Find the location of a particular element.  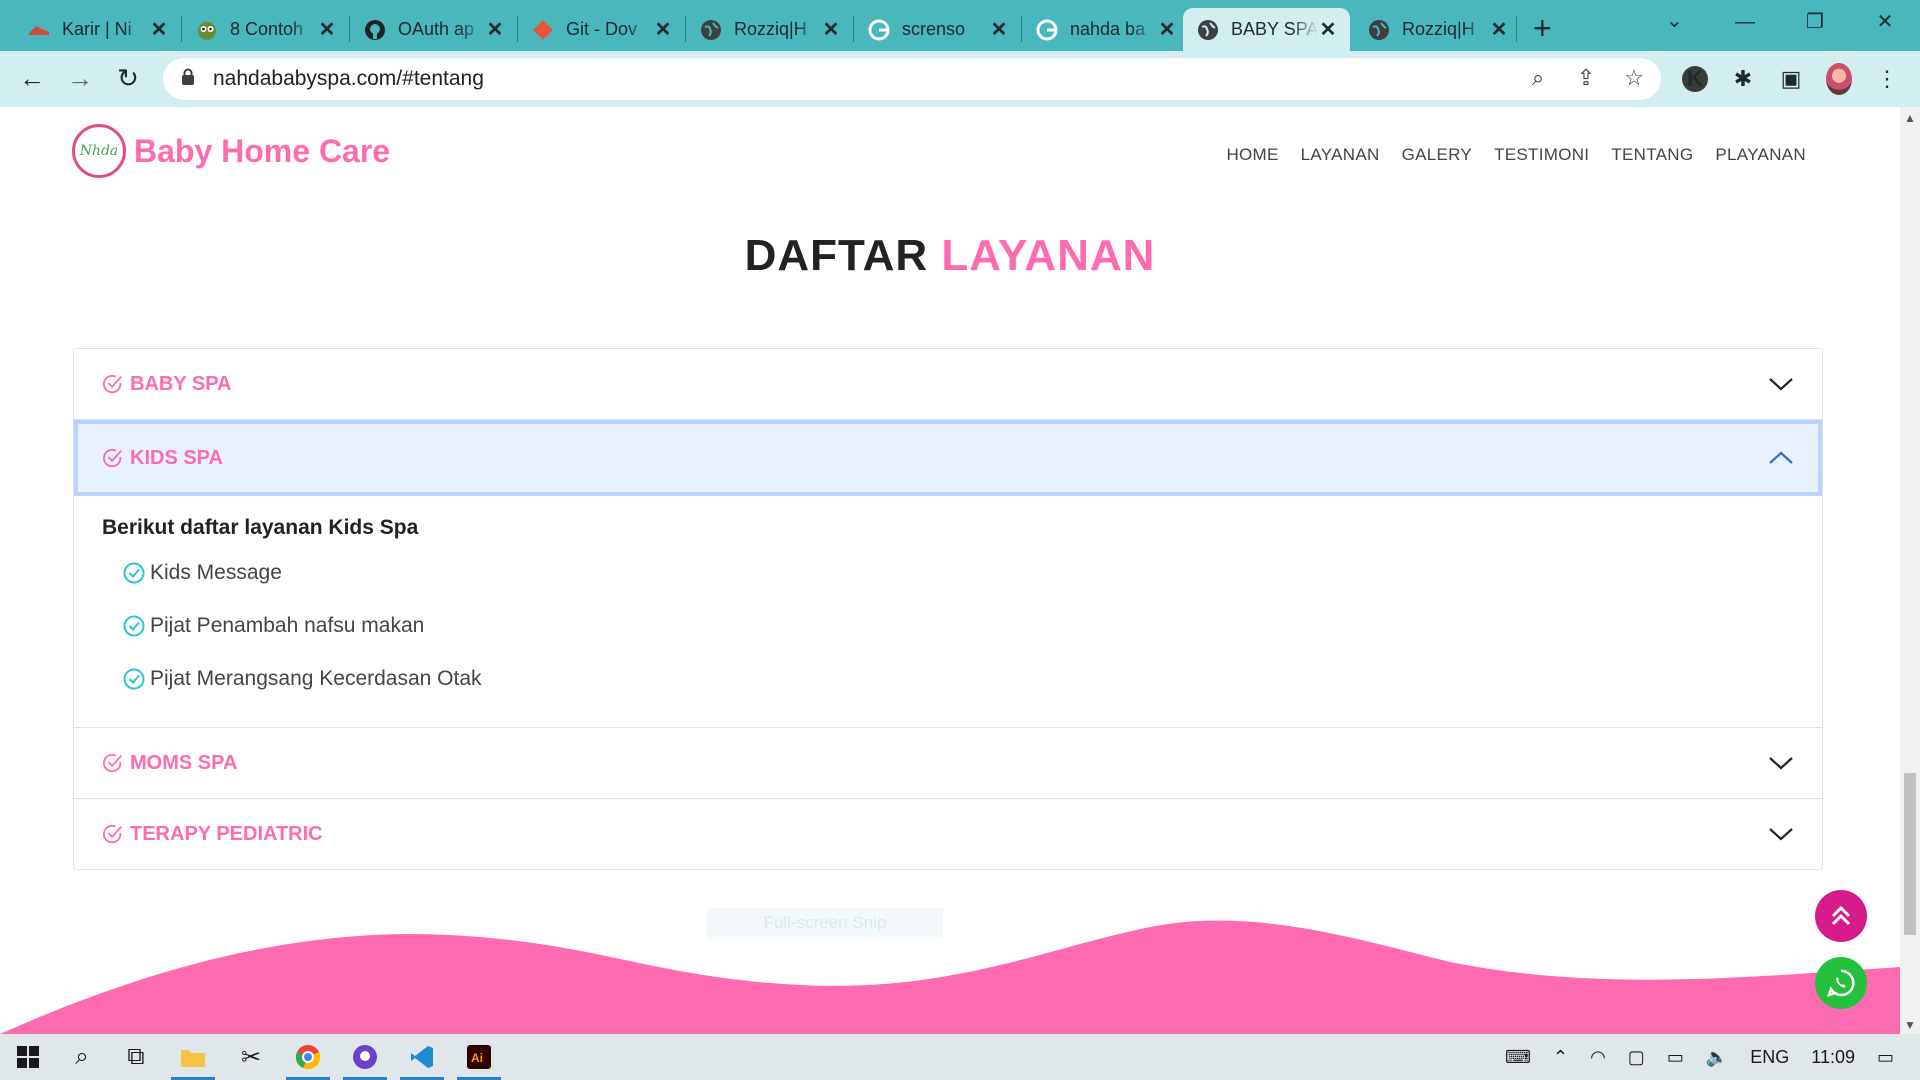

notification-icon: ▭ is located at coordinates (1885, 1057).